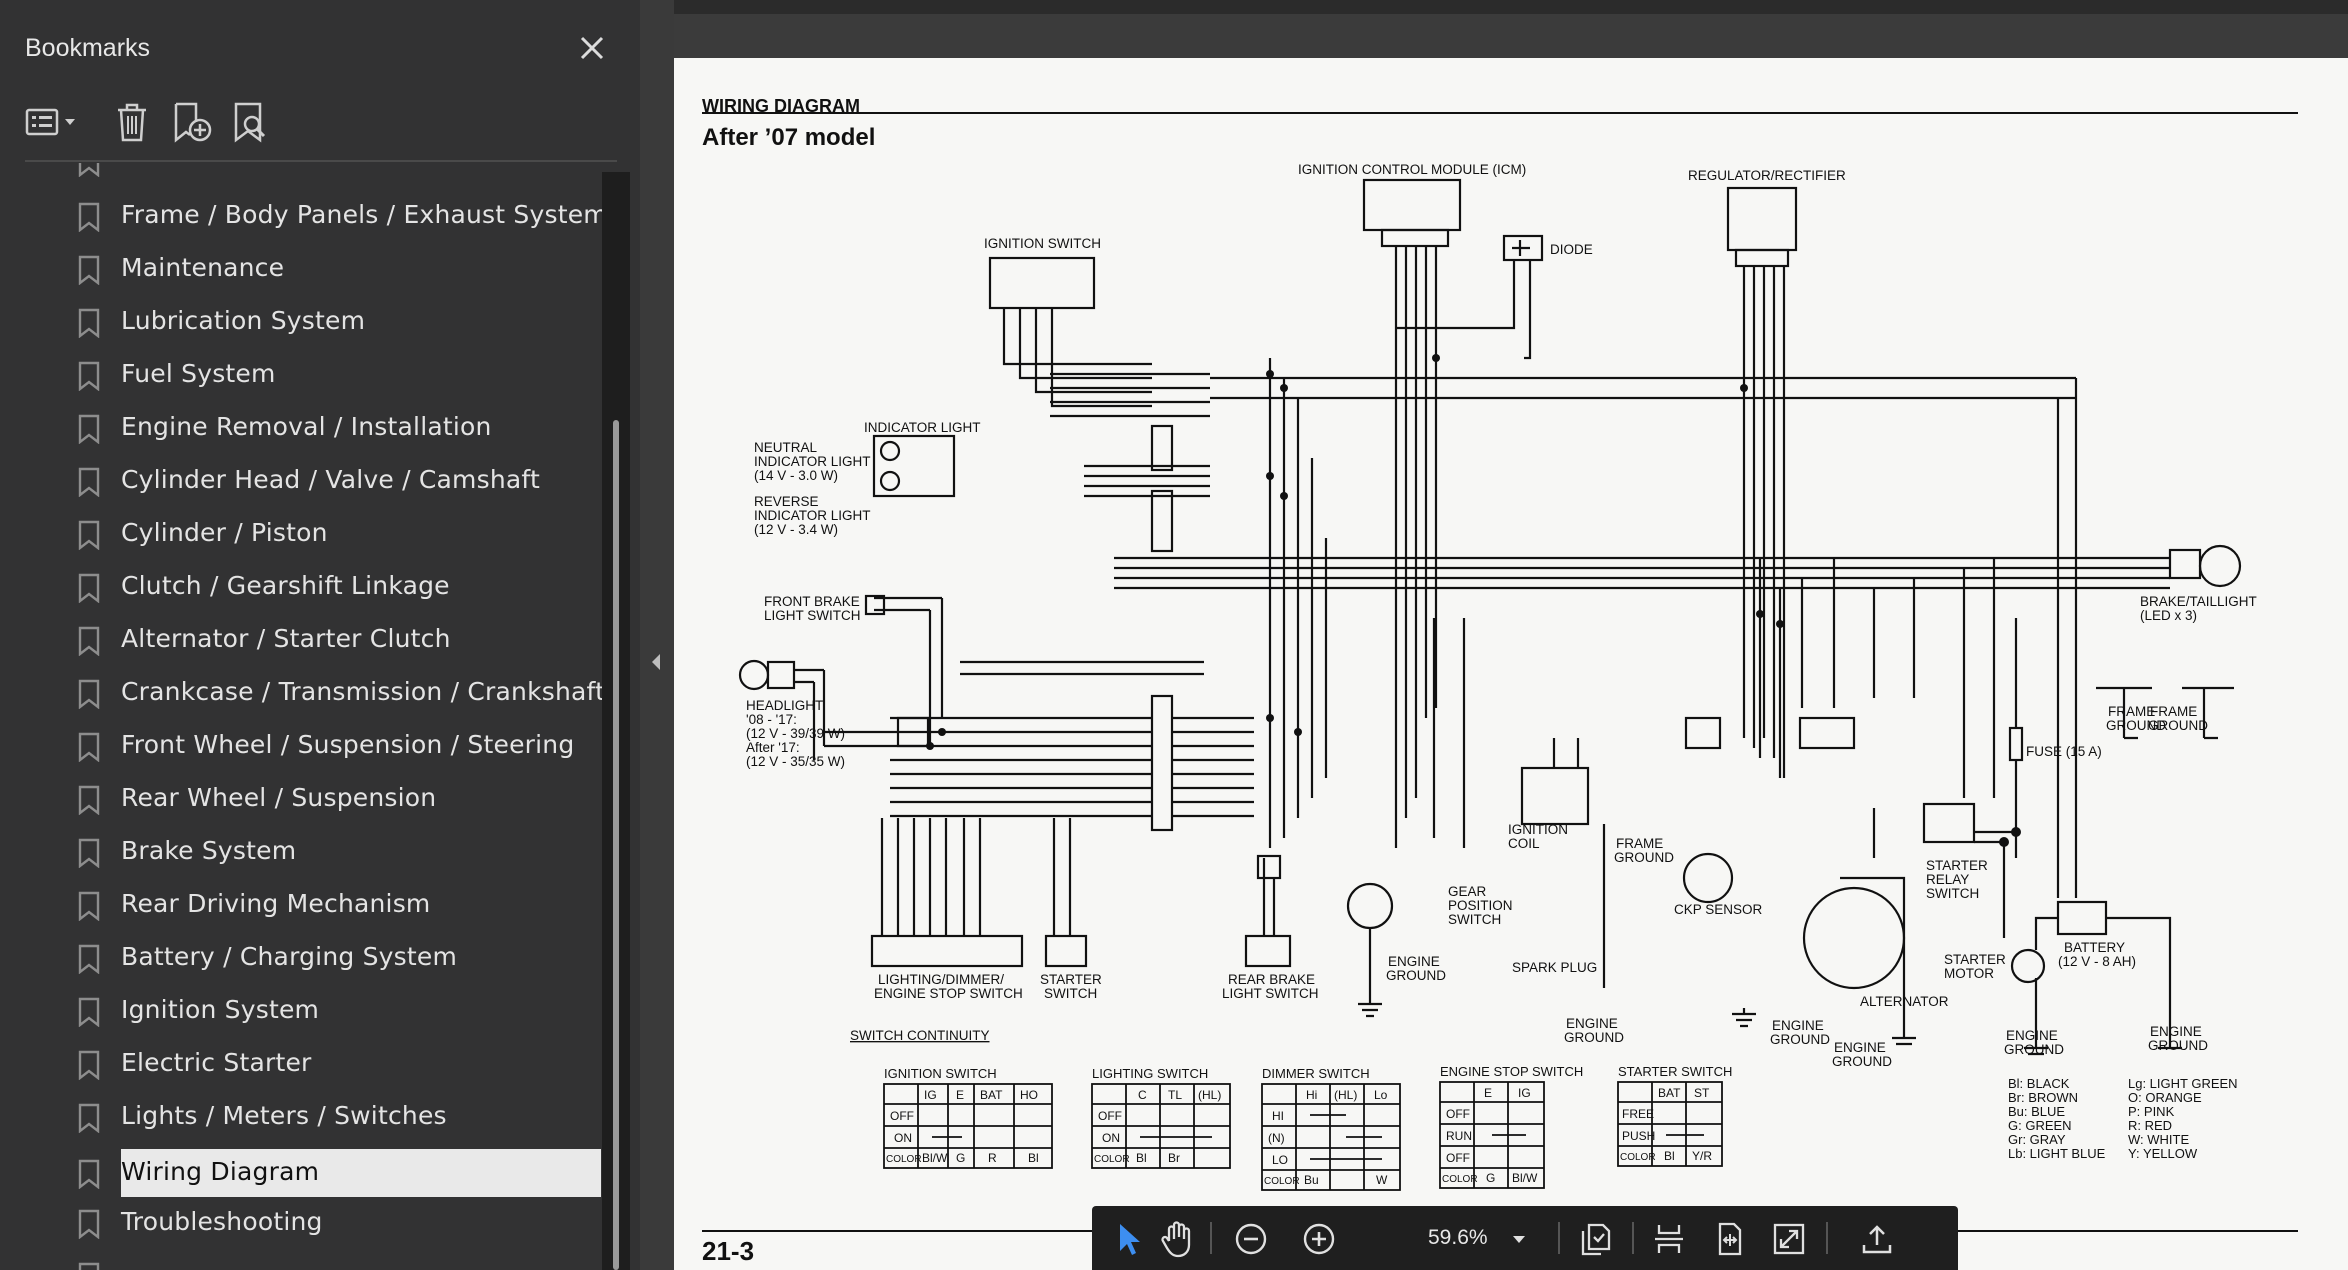 Image resolution: width=2348 pixels, height=1270 pixels. Describe the element at coordinates (1316, 1073) in the screenshot. I see `svg-text: DIMMER SWITCH` at that location.